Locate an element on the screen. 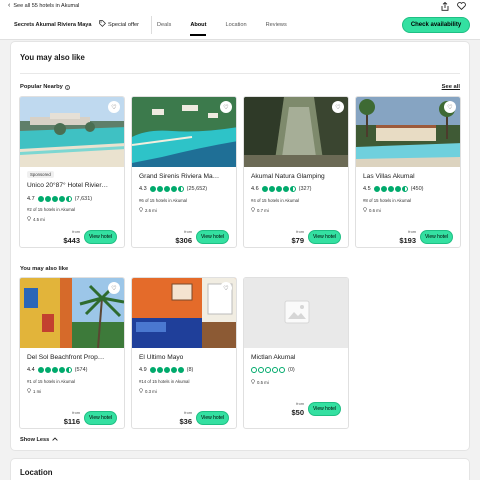  rating: 4.7 (7,631) is located at coordinates (59, 199).